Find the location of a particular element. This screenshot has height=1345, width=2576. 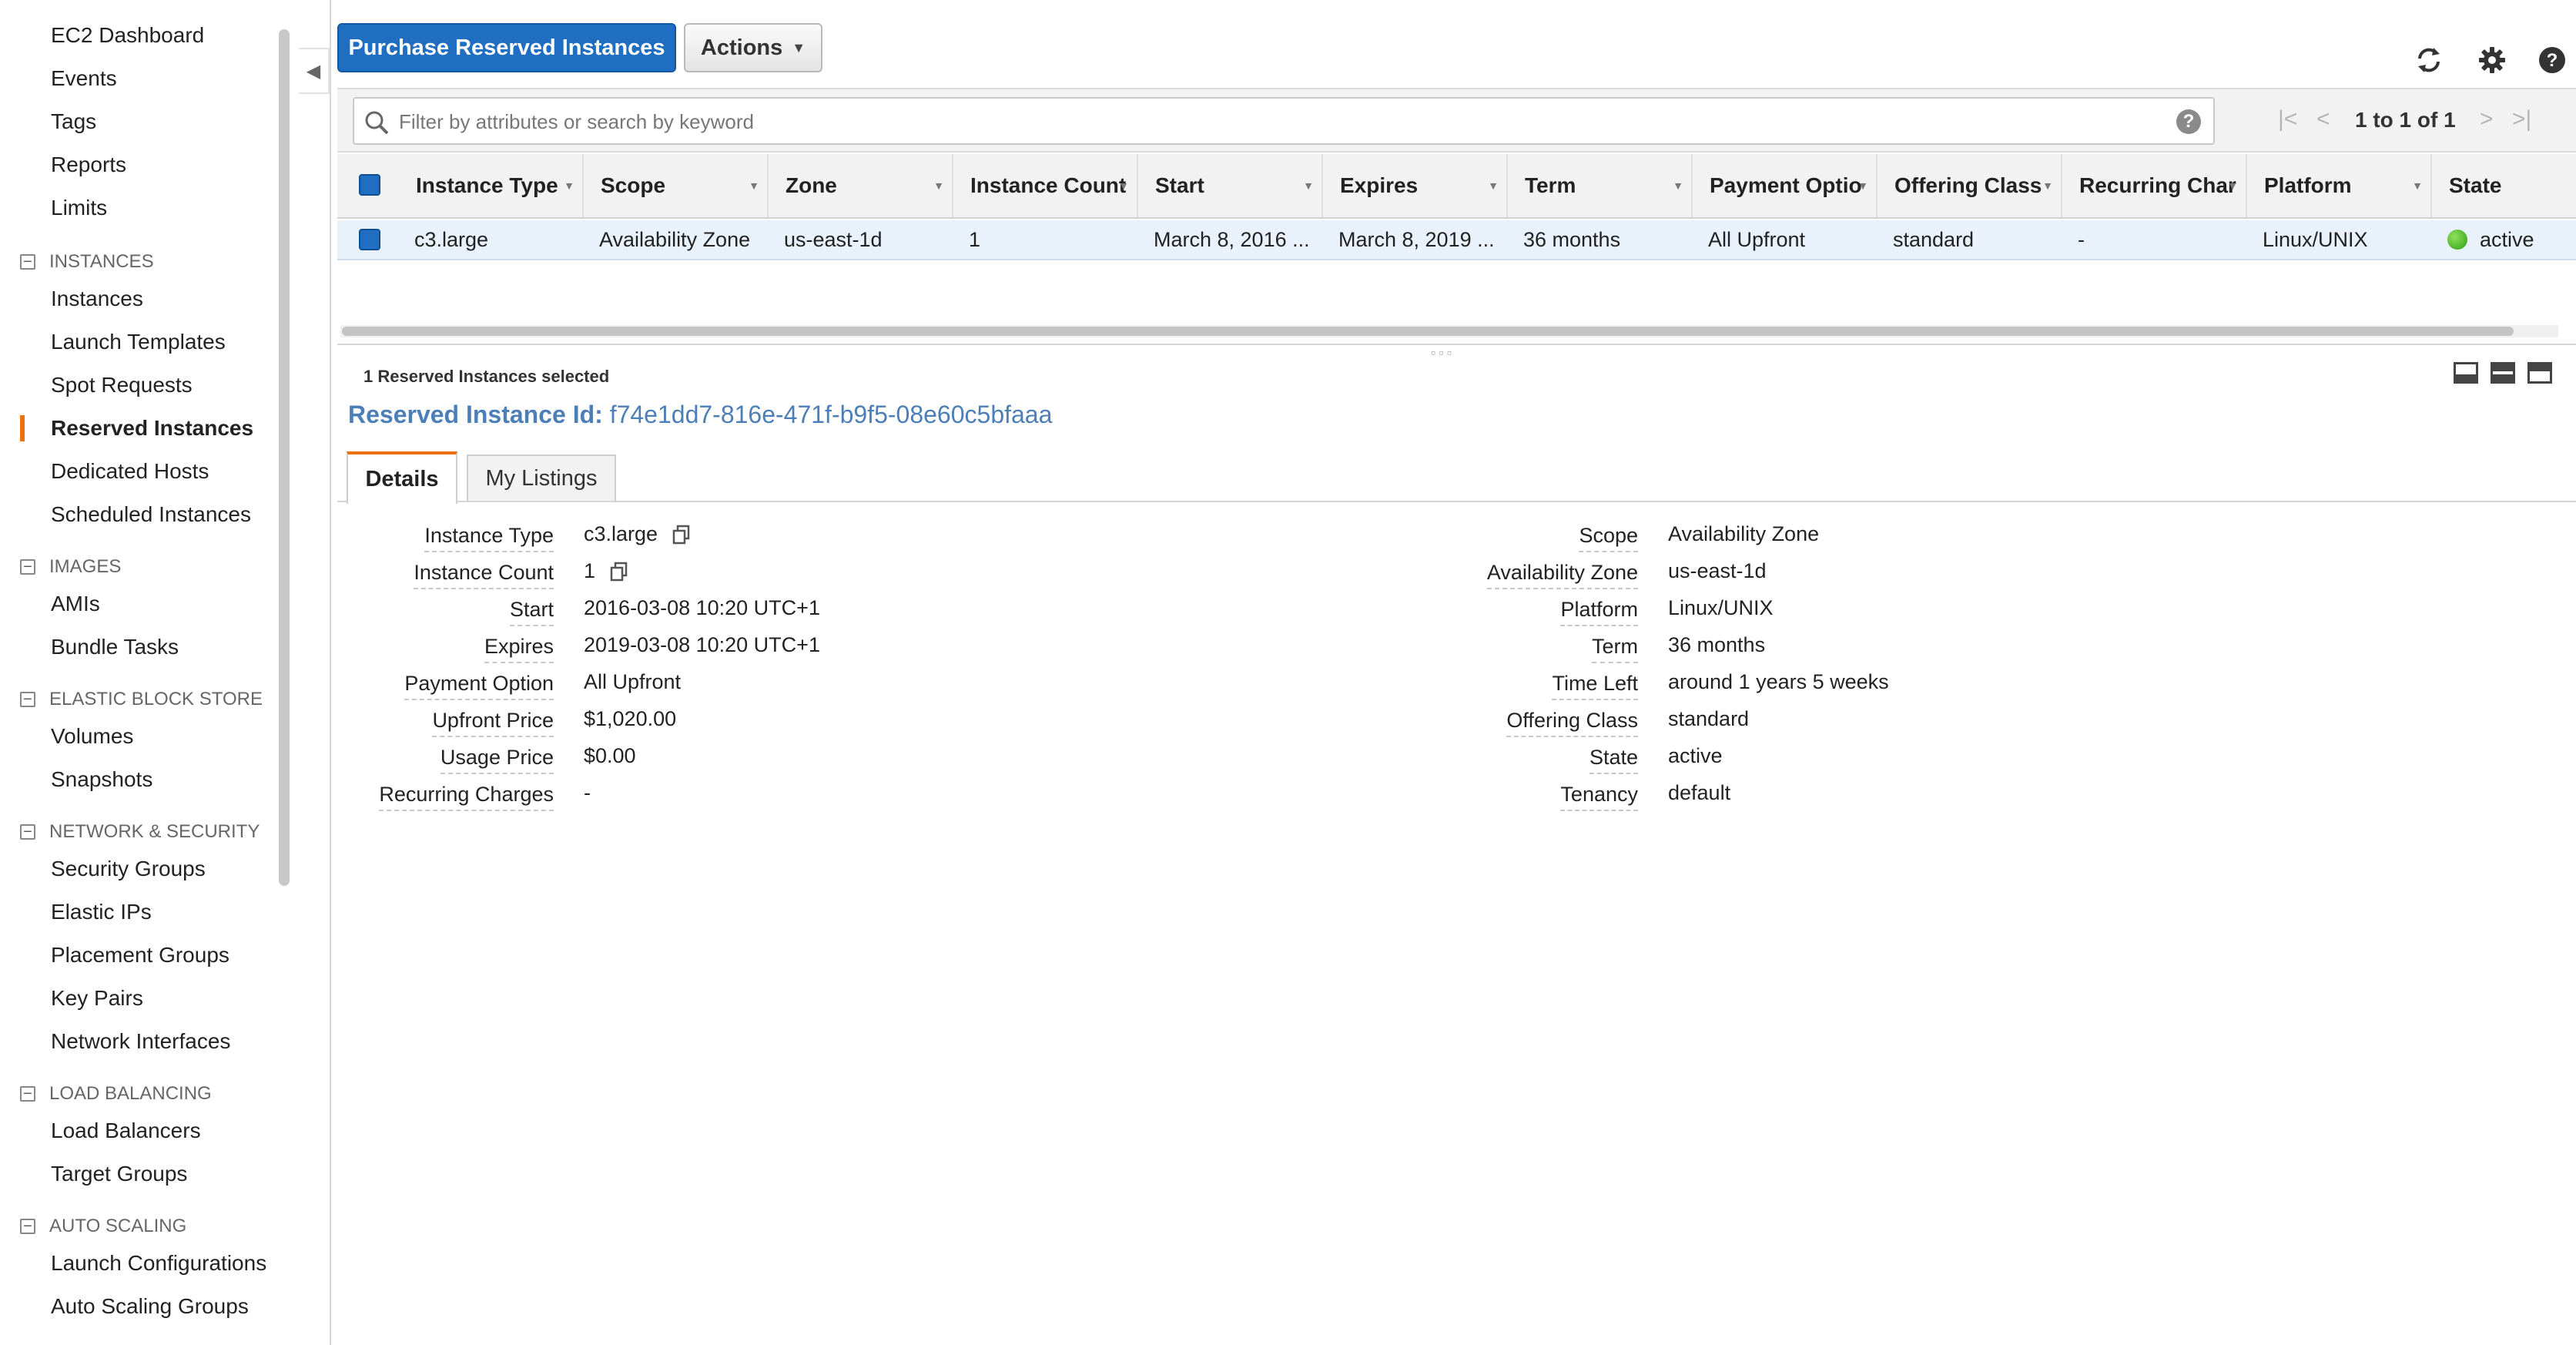

tab-my-listings: My Listings is located at coordinates (541, 478).